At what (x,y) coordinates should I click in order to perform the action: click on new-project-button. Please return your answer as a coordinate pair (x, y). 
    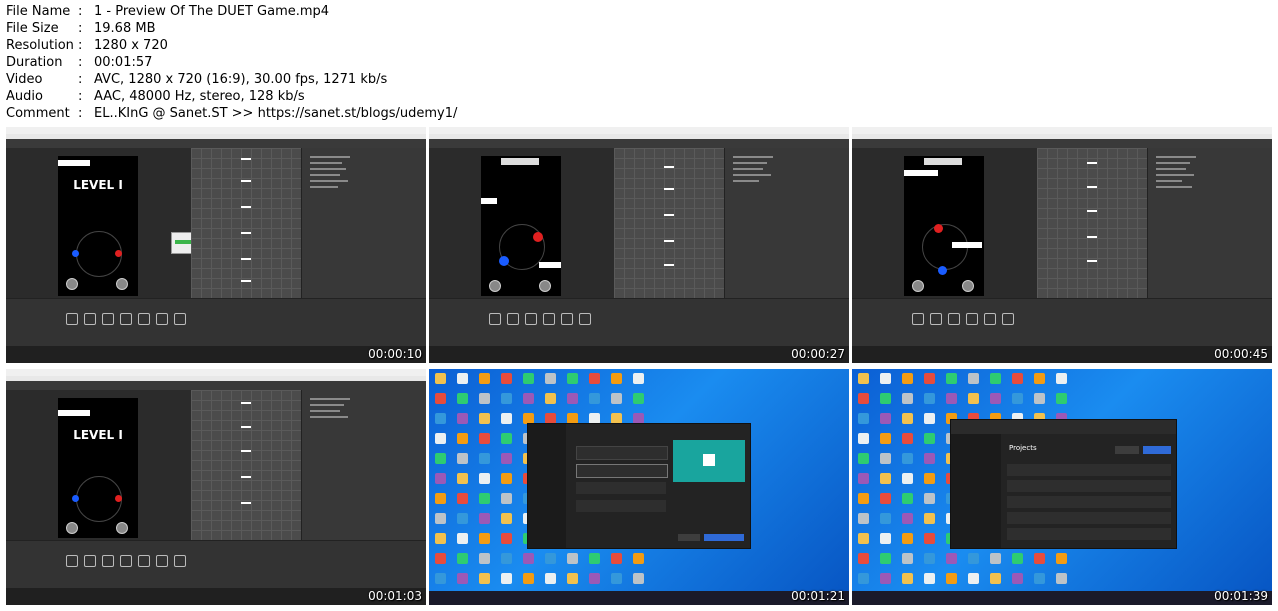
    Looking at the image, I should click on (1157, 450).